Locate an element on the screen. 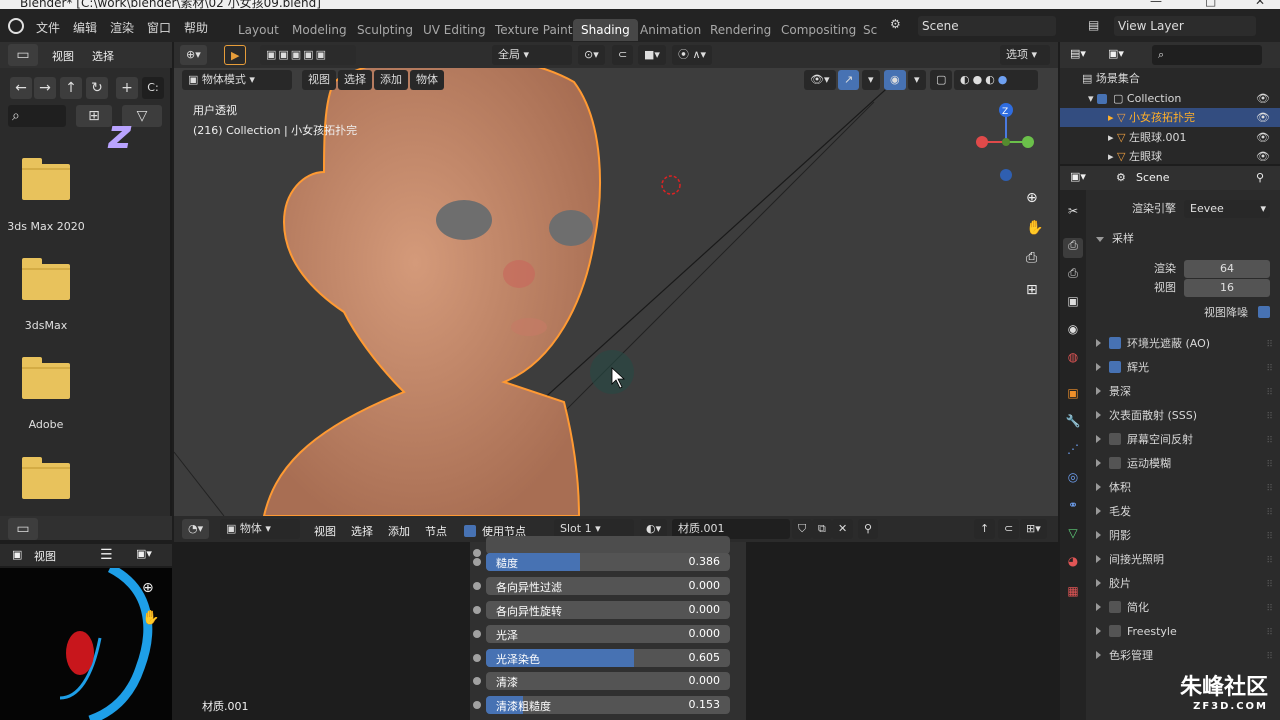  display-mode-icon: ▣▾ is located at coordinates (1116, 53).